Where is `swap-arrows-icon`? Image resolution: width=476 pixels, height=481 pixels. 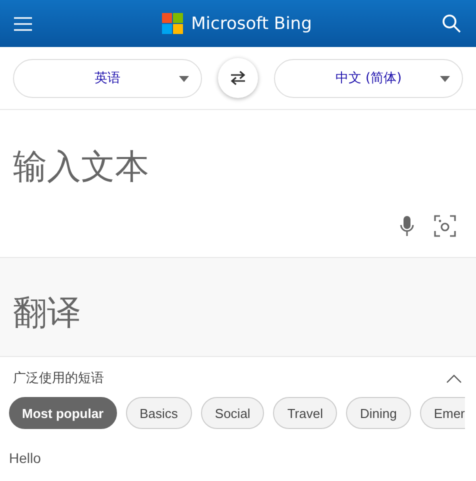
swap-arrows-icon is located at coordinates (238, 78).